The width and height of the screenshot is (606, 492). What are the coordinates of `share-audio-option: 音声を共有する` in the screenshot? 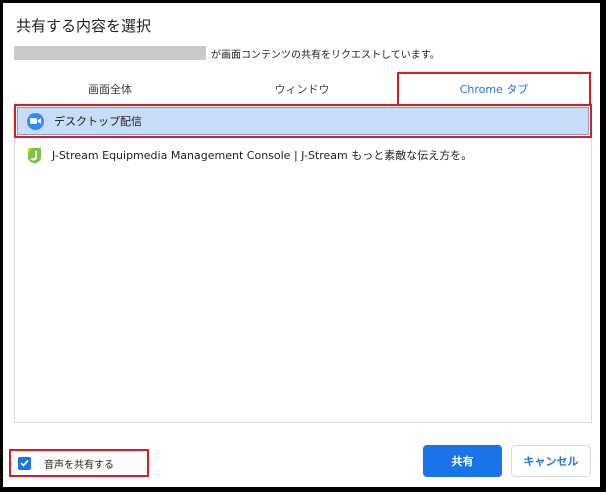 It's located at (79, 463).